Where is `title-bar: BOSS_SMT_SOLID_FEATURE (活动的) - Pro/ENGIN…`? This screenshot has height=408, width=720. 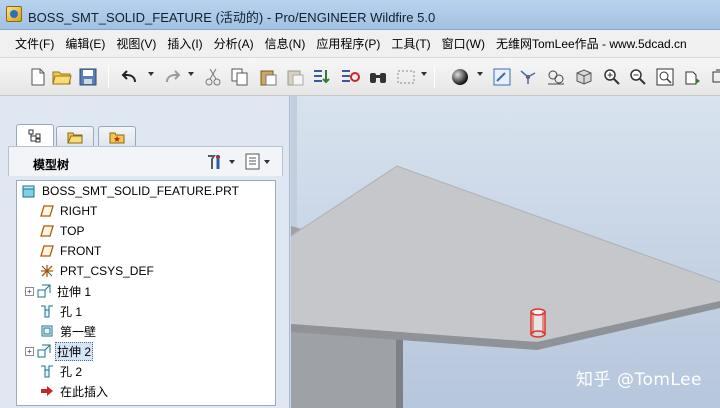 title-bar: BOSS_SMT_SOLID_FEATURE (活动的) - Pro/ENGIN… is located at coordinates (360, 15).